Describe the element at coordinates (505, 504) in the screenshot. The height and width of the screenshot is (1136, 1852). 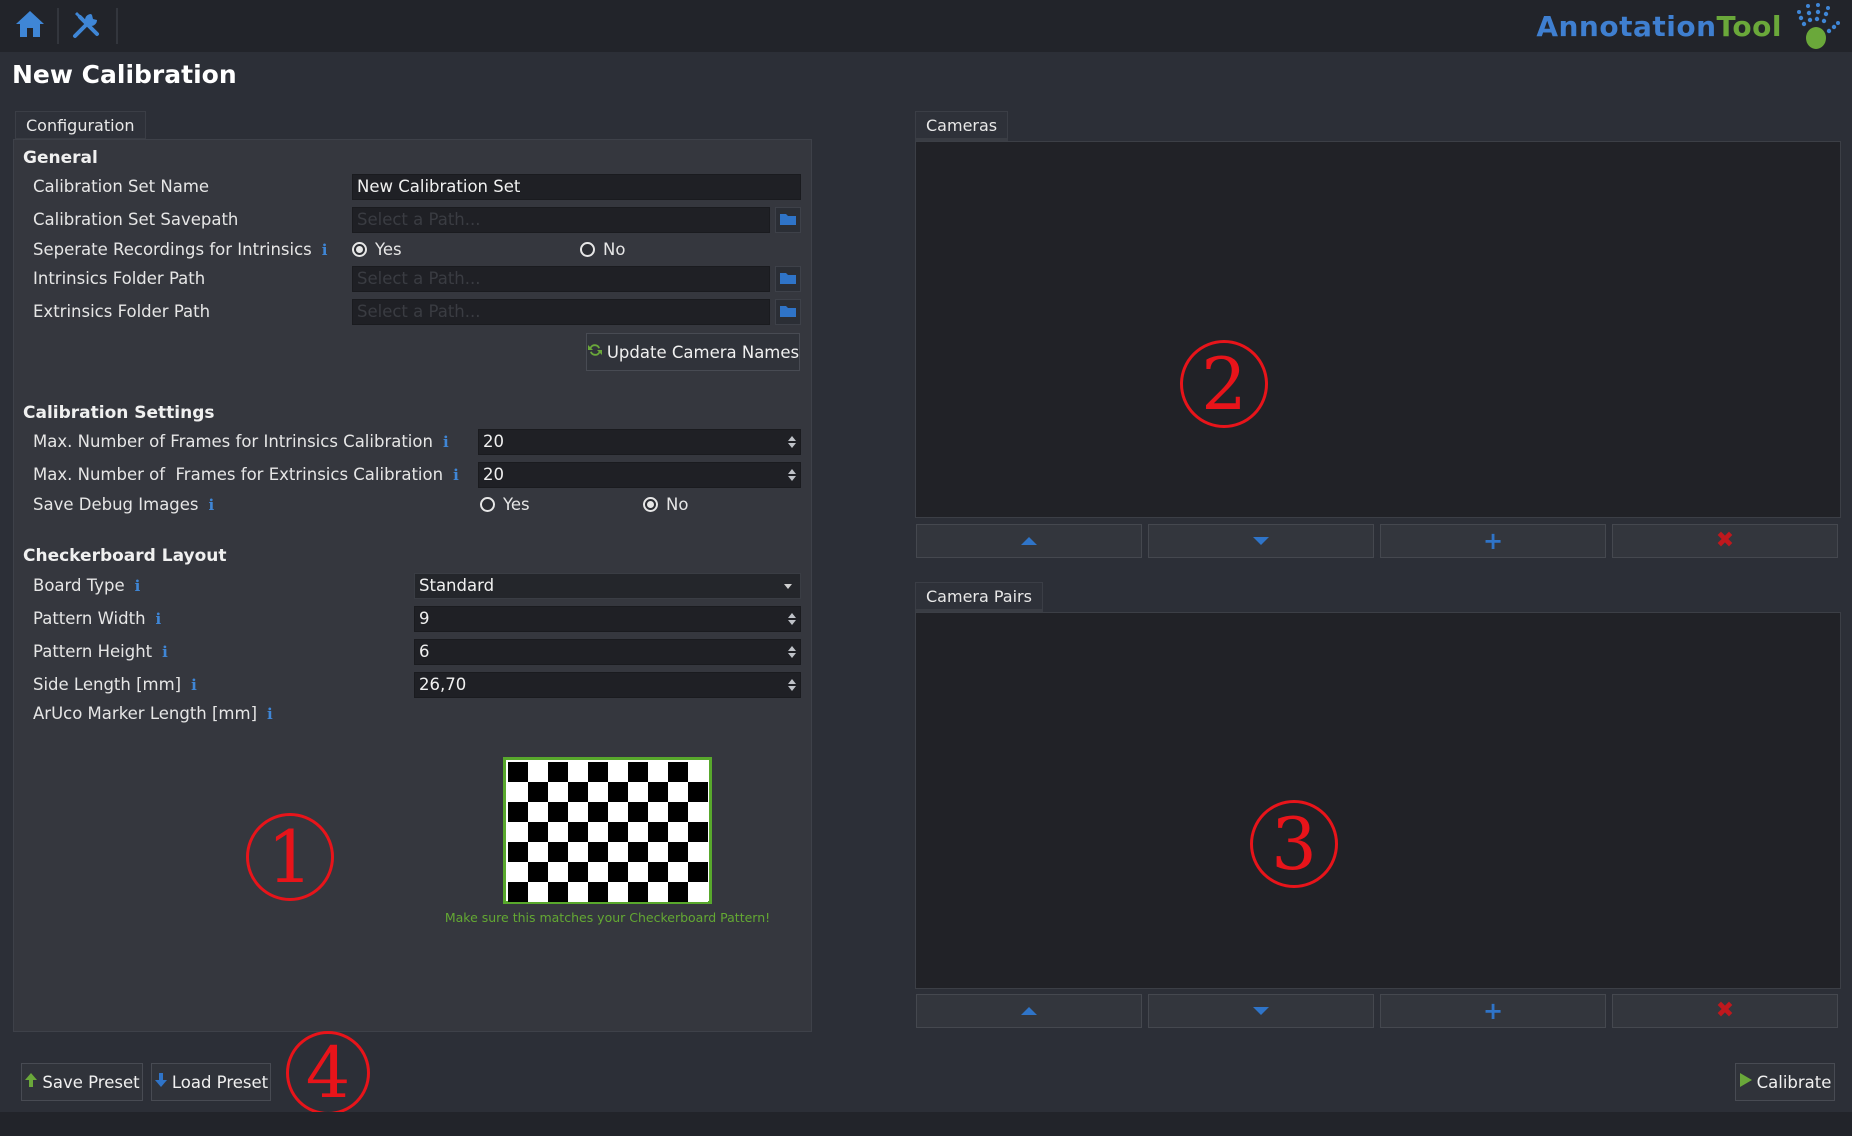
I see `debug-yes-radio: Yes` at that location.